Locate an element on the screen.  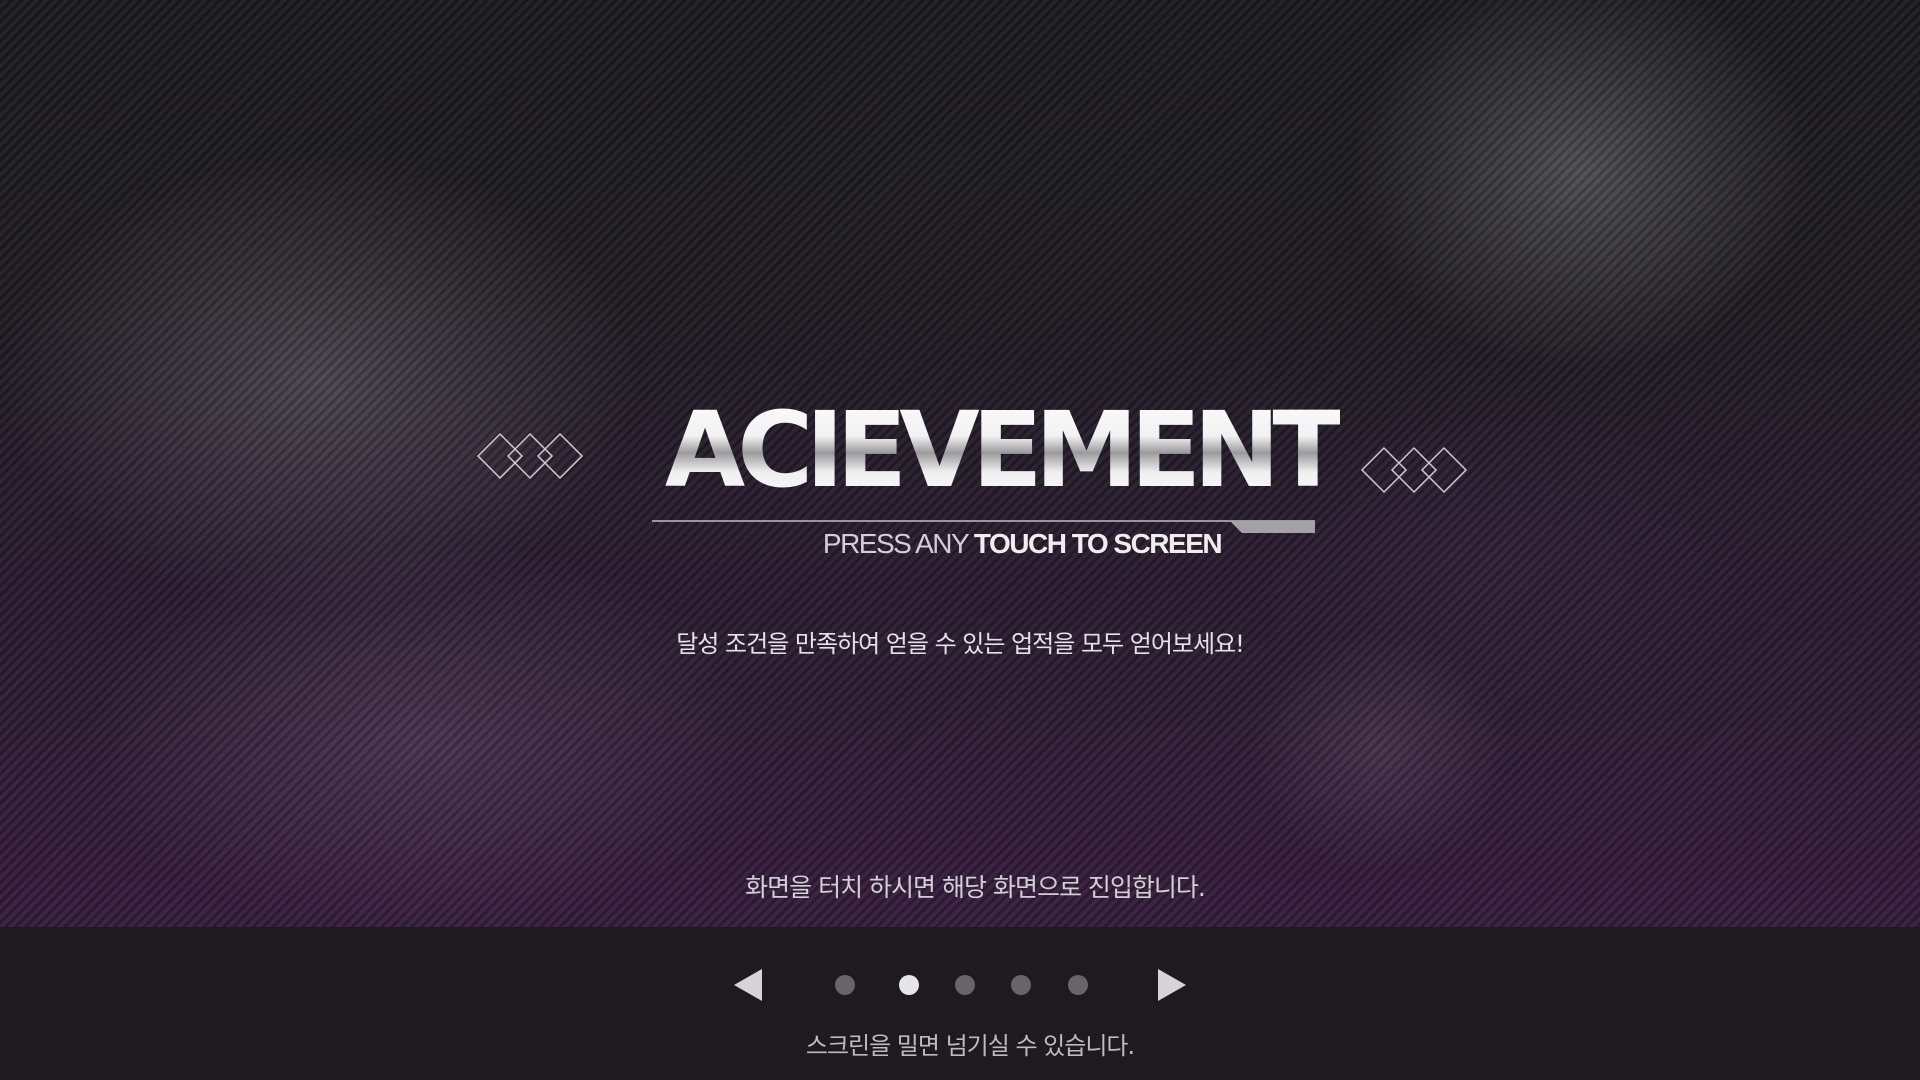
touch-hint: 화면을 터치 하시면 해당 화면으로 진입합니다. is located at coordinates (975, 887).